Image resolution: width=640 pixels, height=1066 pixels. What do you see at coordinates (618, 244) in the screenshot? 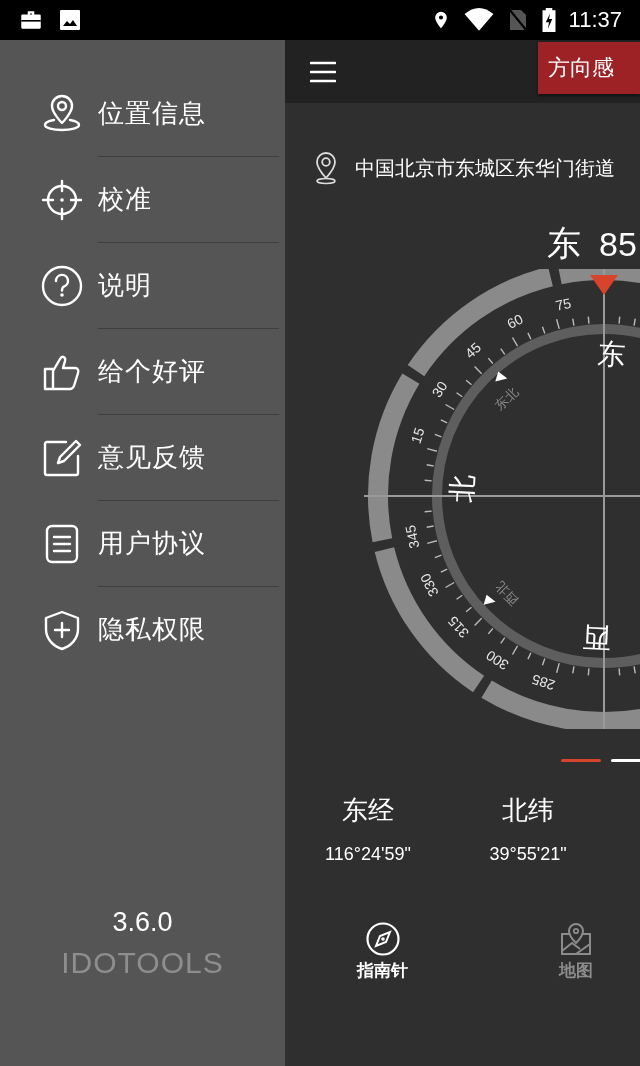
I see `heading-degrees: 85` at bounding box center [618, 244].